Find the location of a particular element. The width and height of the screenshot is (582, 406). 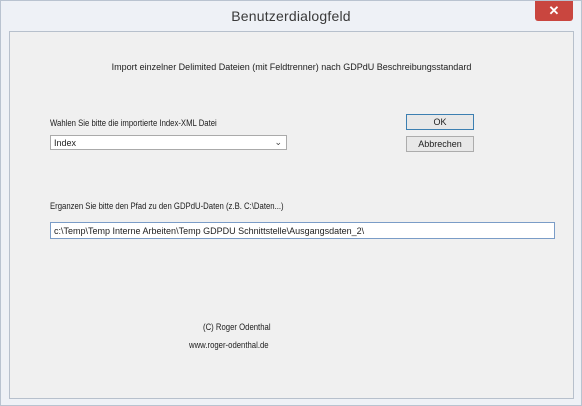

copyright-text: (C) Roger Odenthal is located at coordinates (237, 327).